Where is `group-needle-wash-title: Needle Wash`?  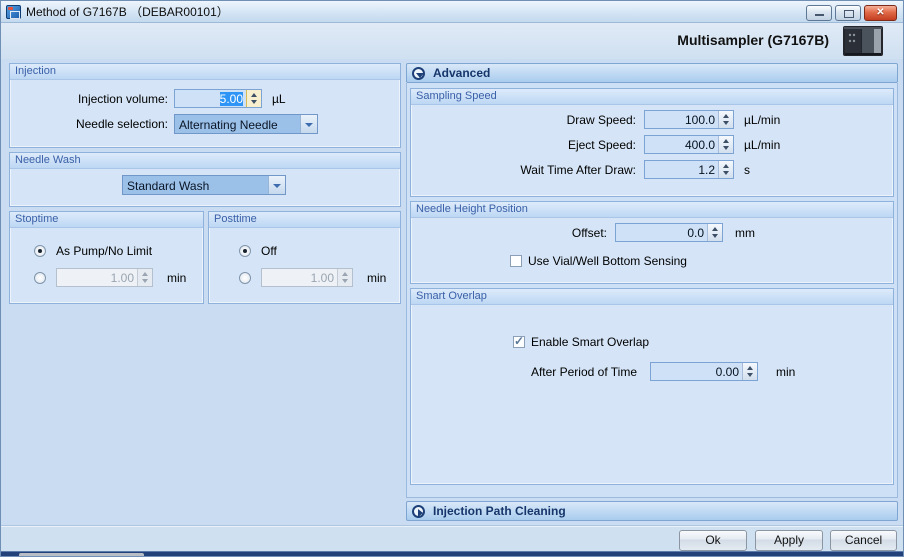
group-needle-wash-title: Needle Wash is located at coordinates (205, 161).